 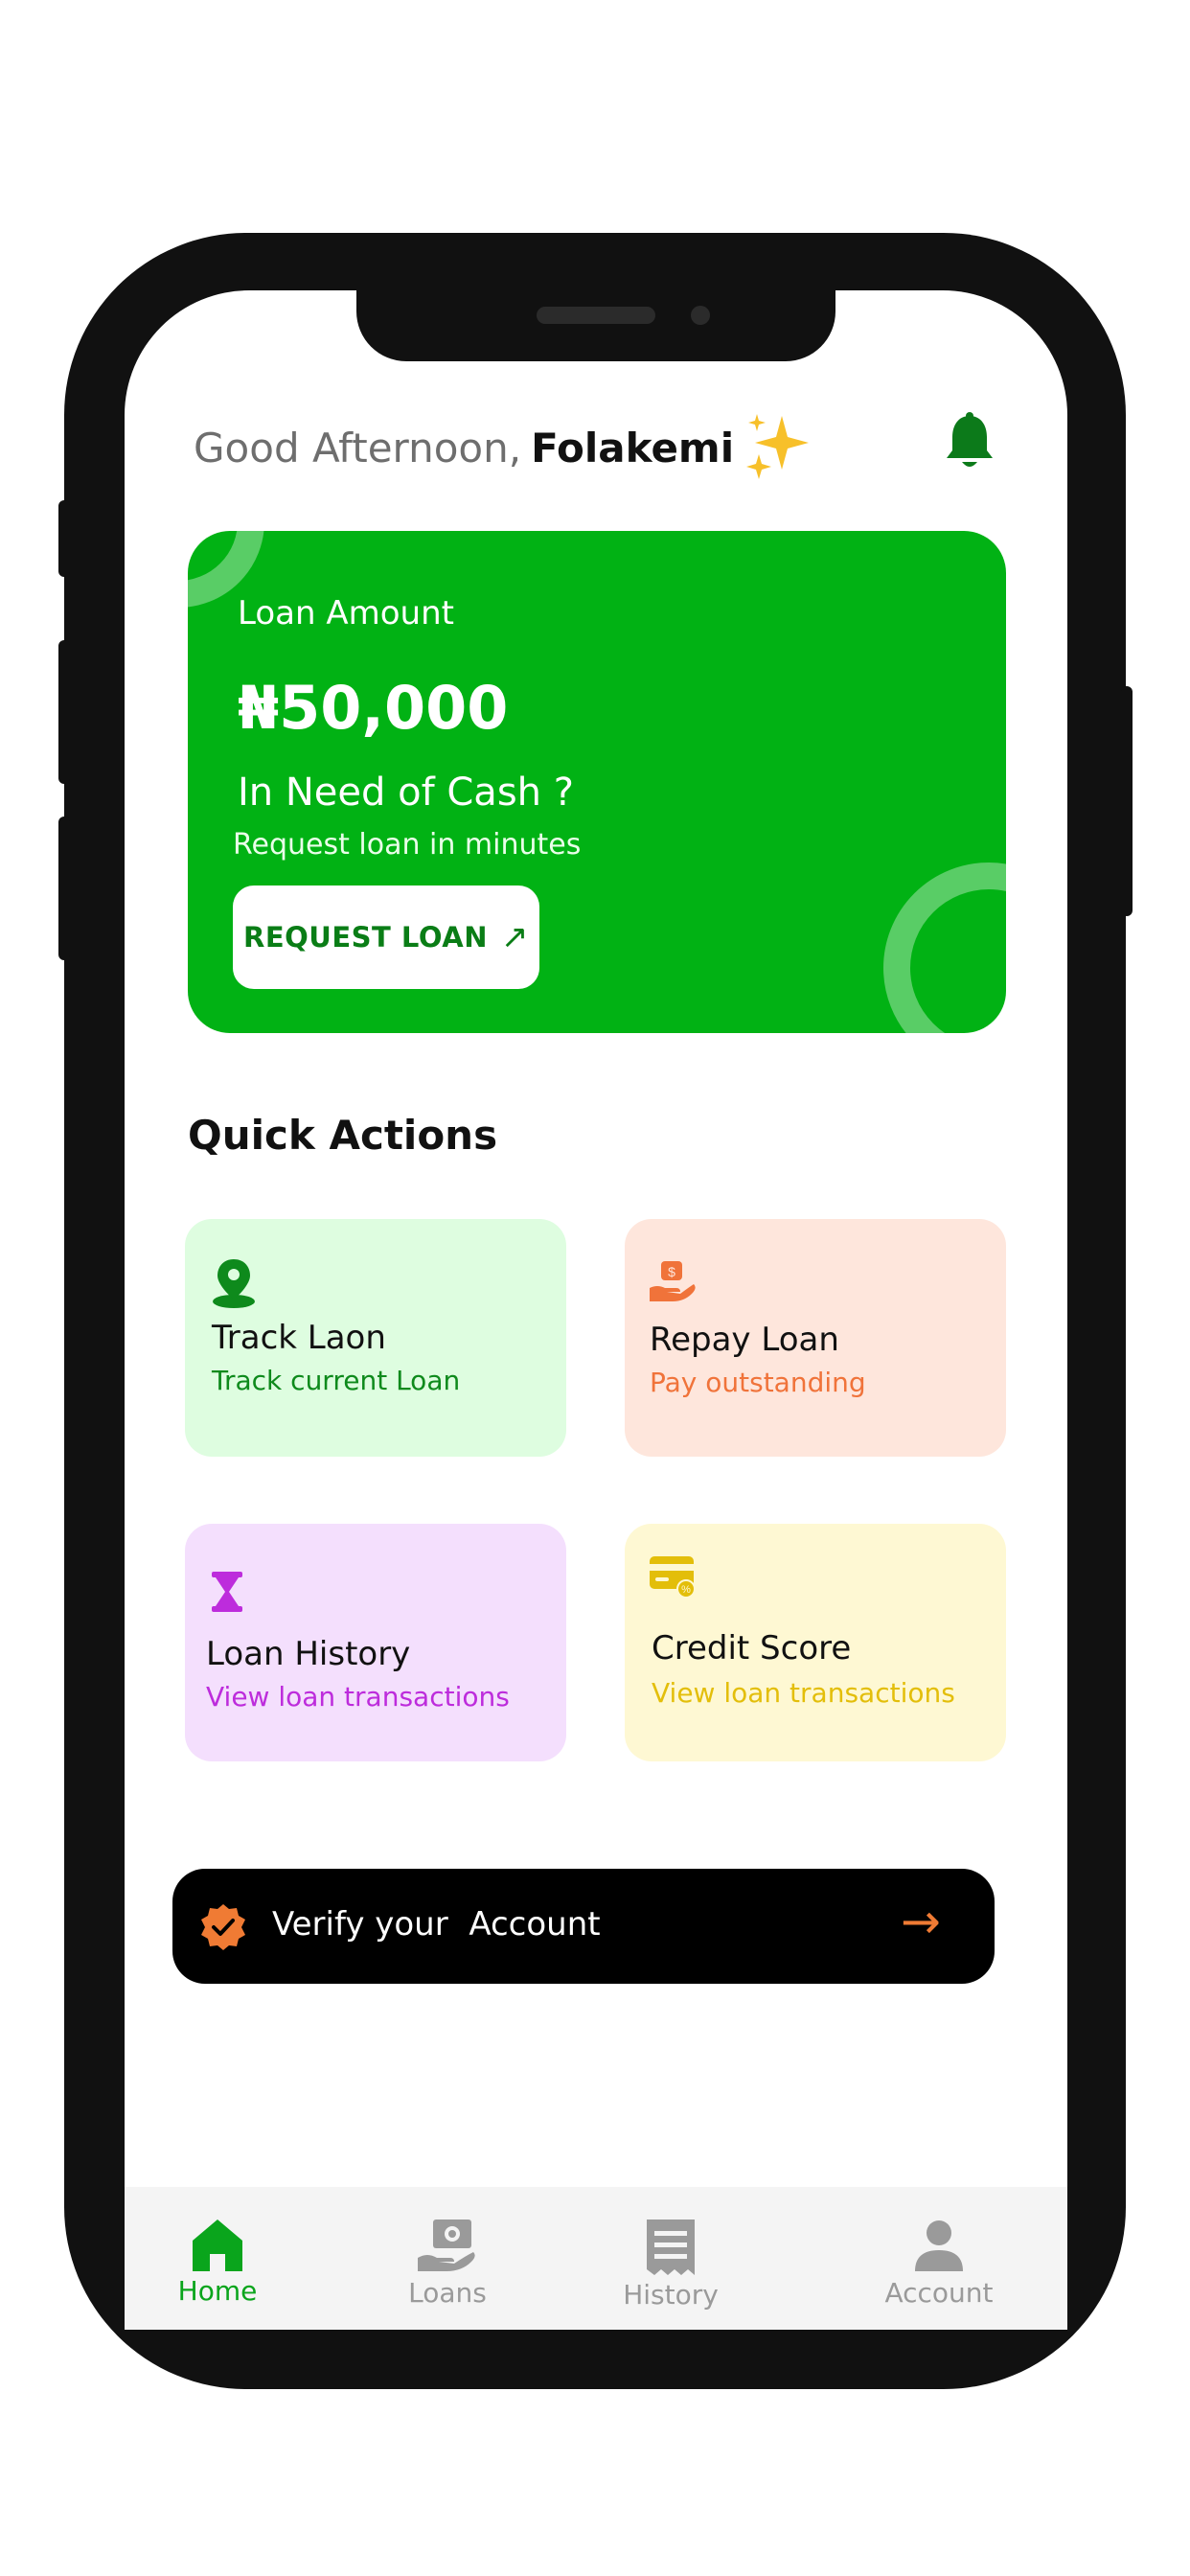 I want to click on request-loan-button: REQUEST LOAN ↗, so click(x=386, y=937).